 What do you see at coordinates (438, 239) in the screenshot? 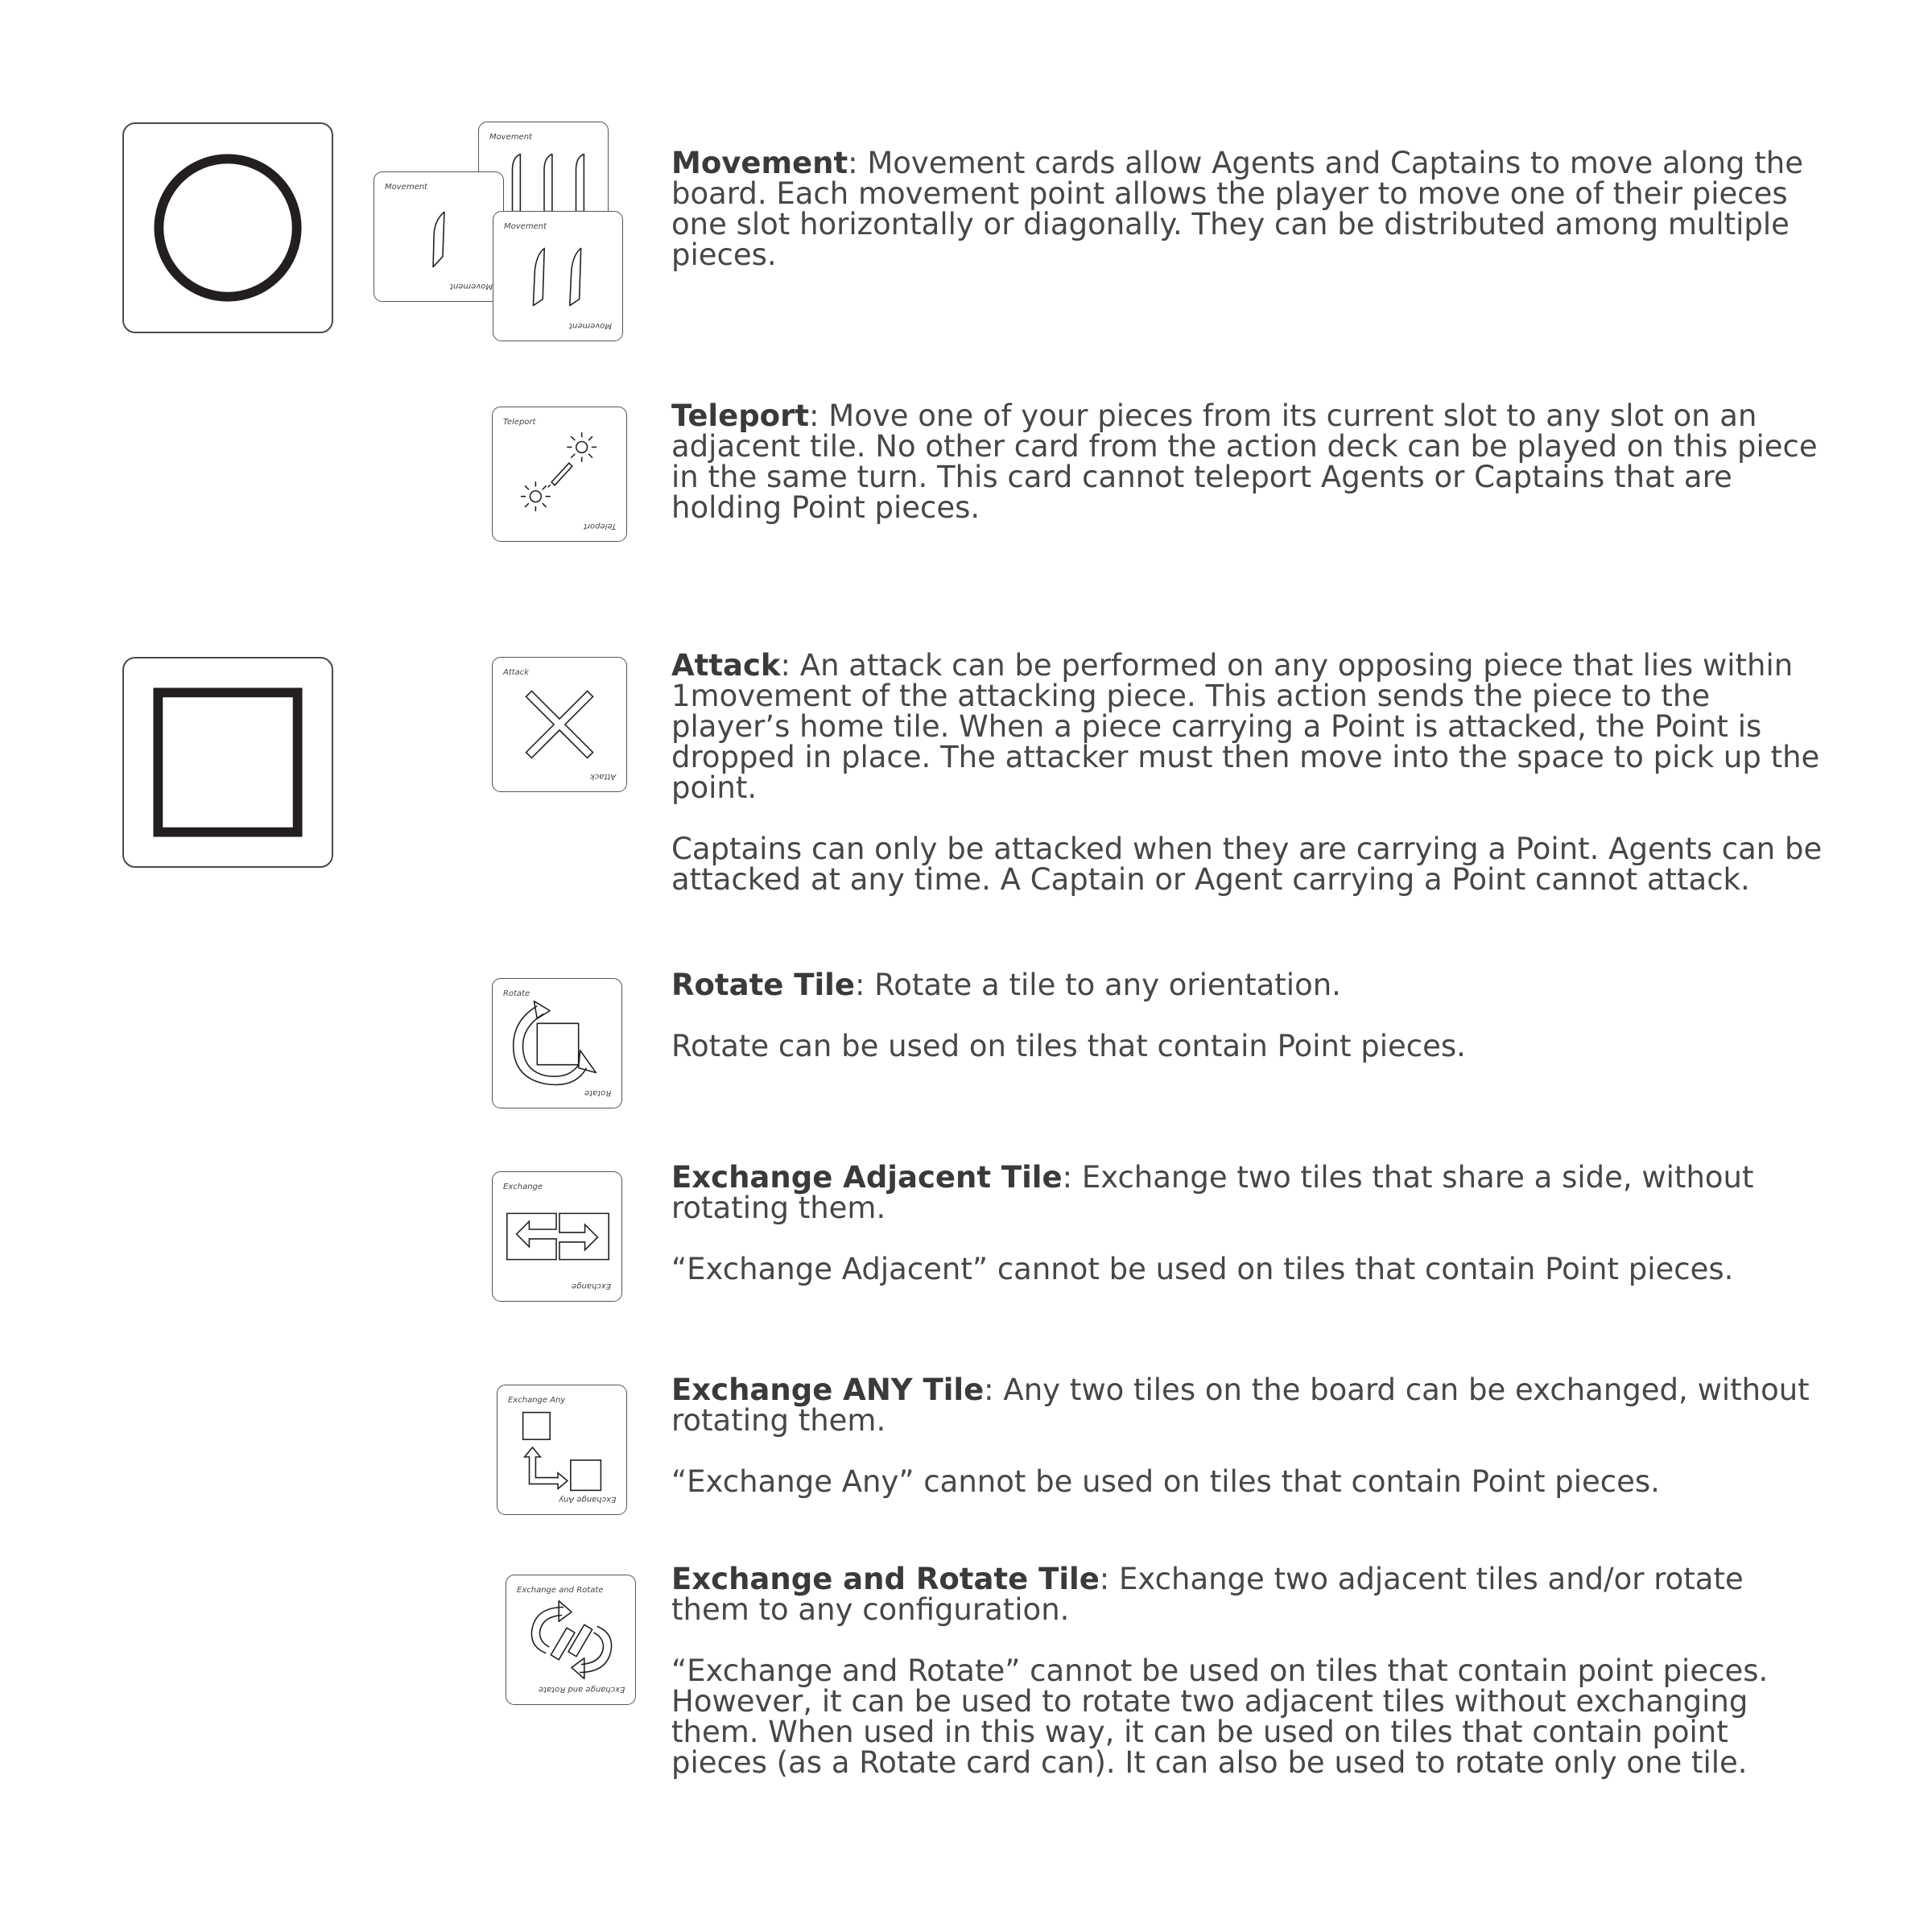
I see `movement-one-bar-icon` at bounding box center [438, 239].